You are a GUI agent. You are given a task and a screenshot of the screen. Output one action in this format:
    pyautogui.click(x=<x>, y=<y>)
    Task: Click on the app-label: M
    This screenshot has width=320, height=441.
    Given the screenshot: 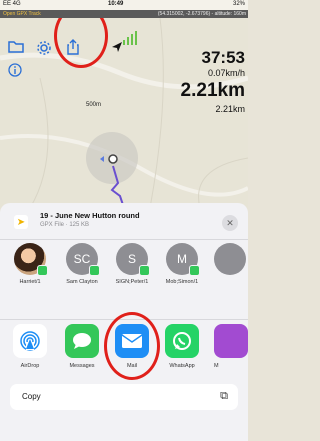 What is the action you would take?
    pyautogui.click(x=216, y=366)
    